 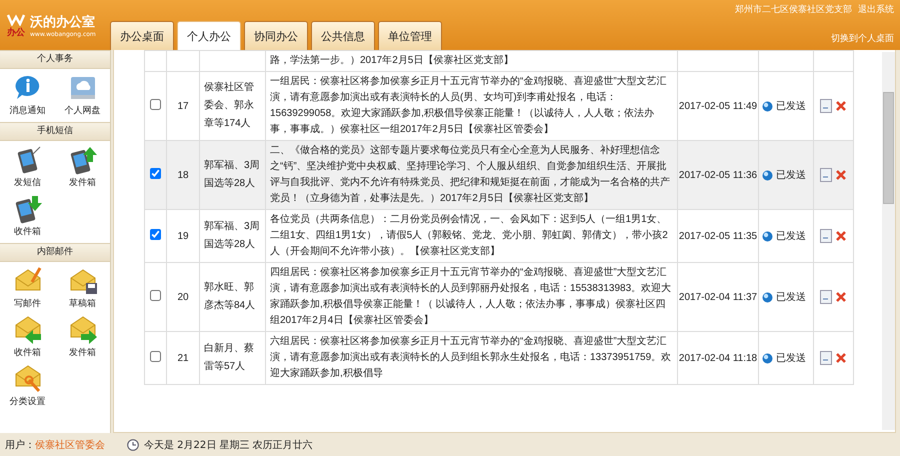 What do you see at coordinates (233, 358) in the screenshot?
I see `recipients-text: 白新月、蔡雷等57人` at bounding box center [233, 358].